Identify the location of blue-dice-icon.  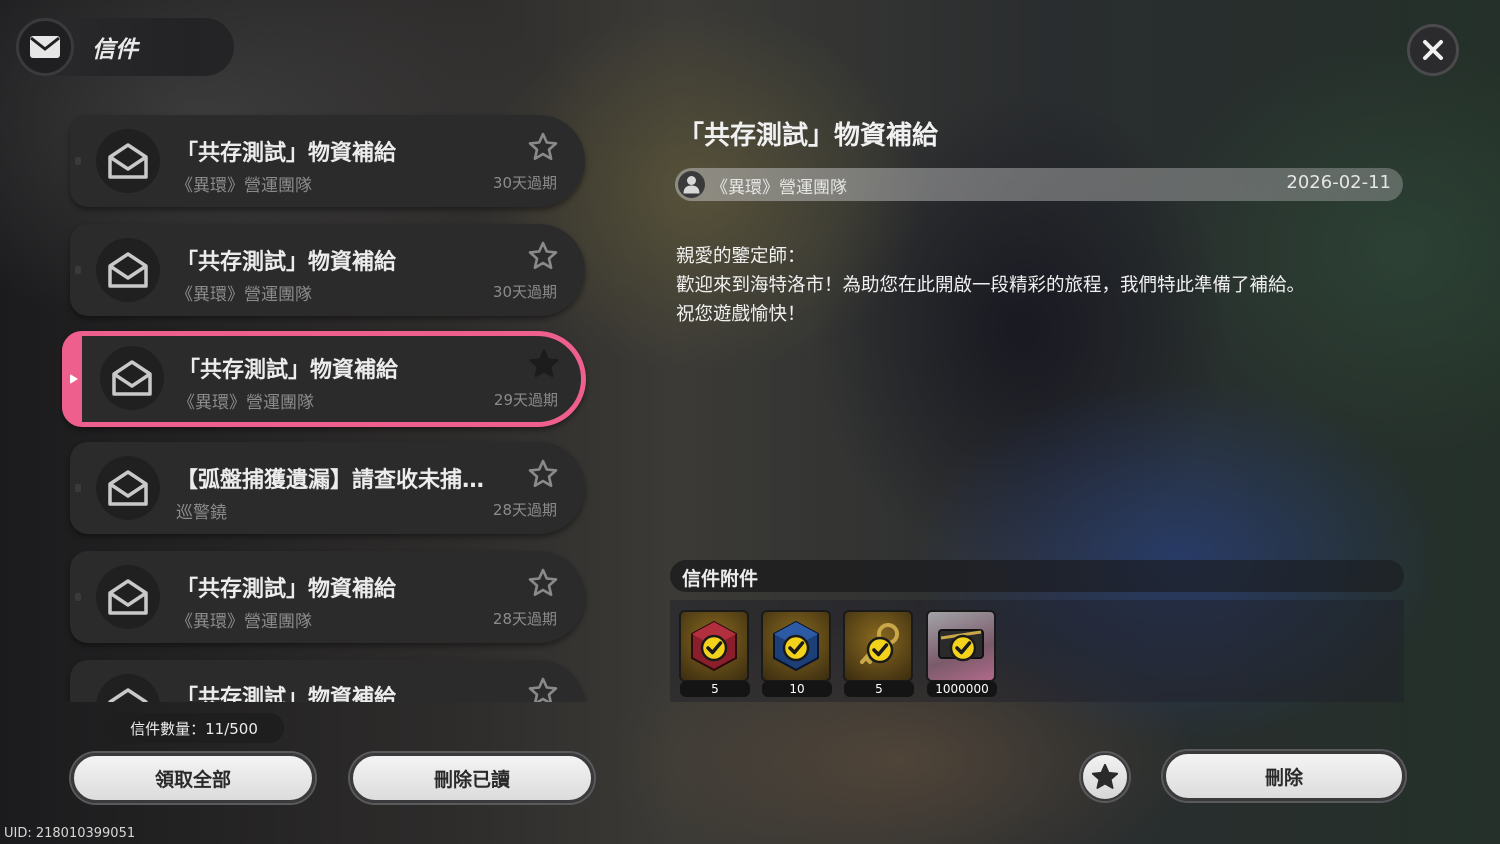
(796, 646).